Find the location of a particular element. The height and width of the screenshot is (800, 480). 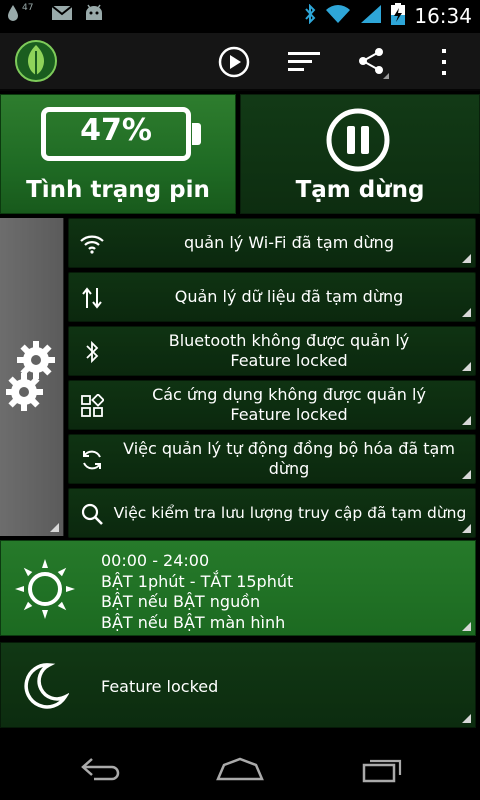

notification-count: 47 is located at coordinates (28, 8).